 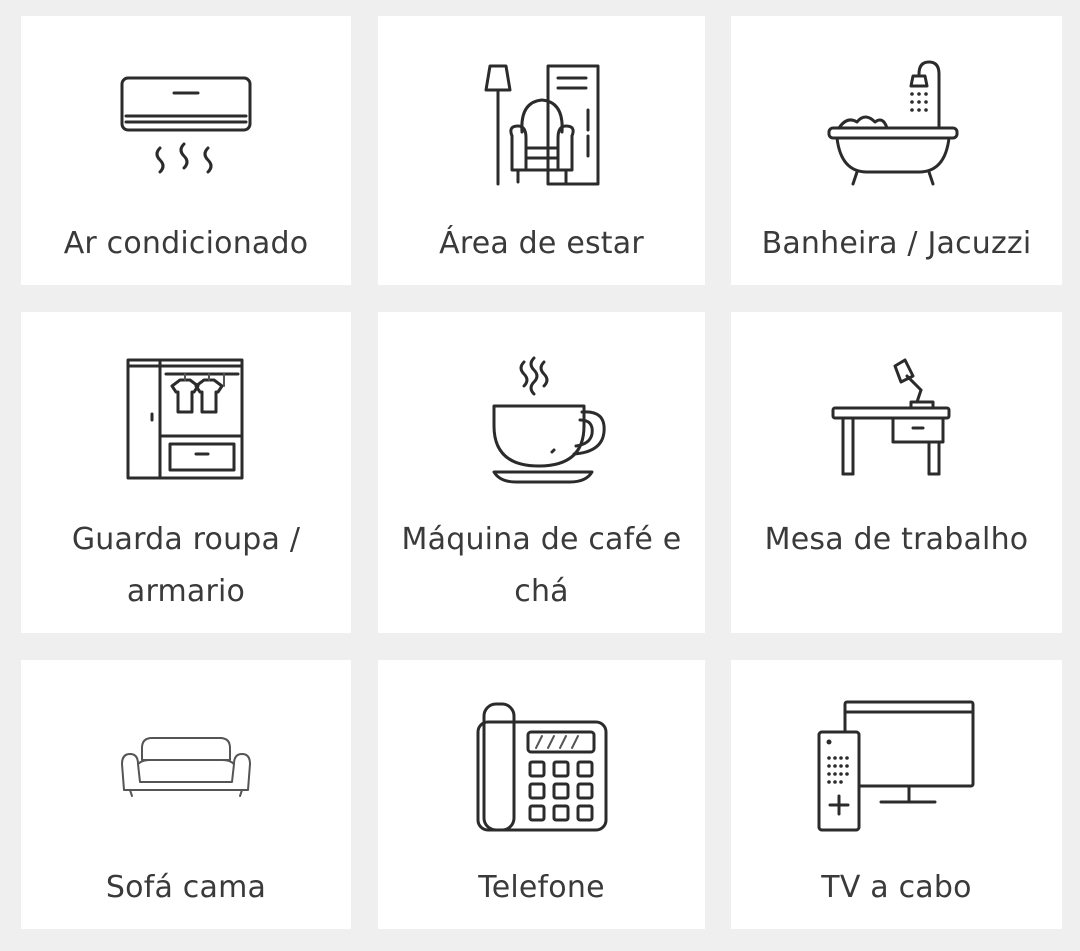 I want to click on amenity-card-cable-tv: TV a cabo, so click(x=896, y=794).